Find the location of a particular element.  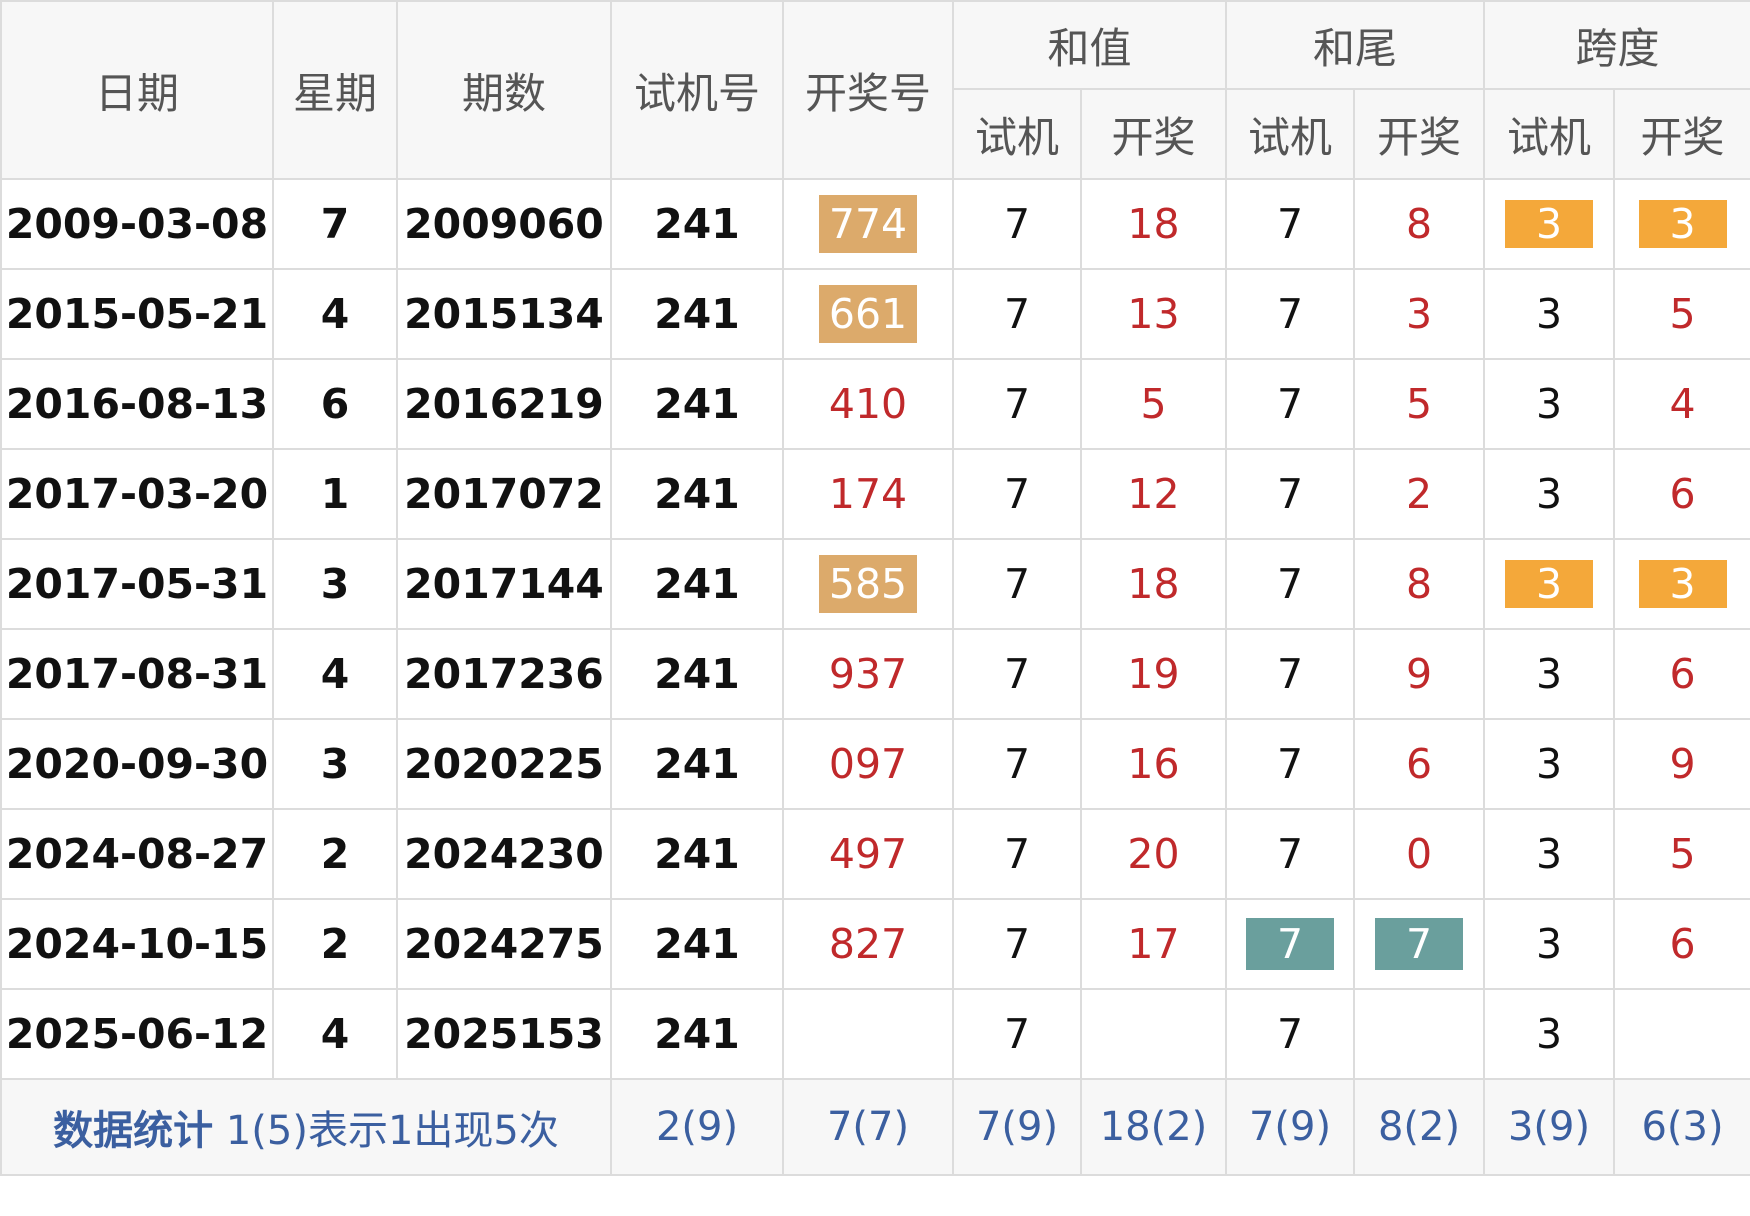

header-date: 日期 is located at coordinates (137, 90).